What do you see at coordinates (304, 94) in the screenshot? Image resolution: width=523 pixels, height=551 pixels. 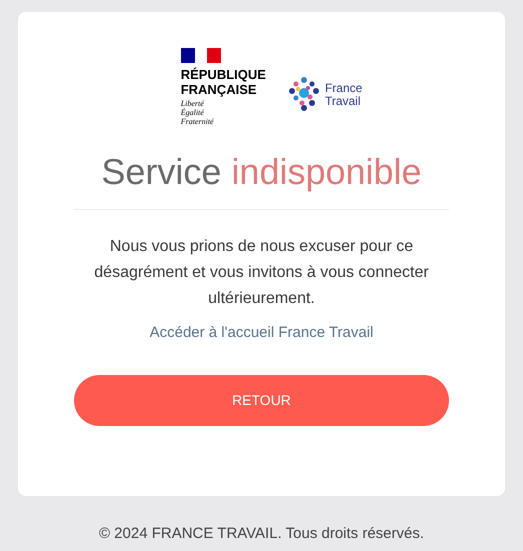 I see `dots-logo-icon` at bounding box center [304, 94].